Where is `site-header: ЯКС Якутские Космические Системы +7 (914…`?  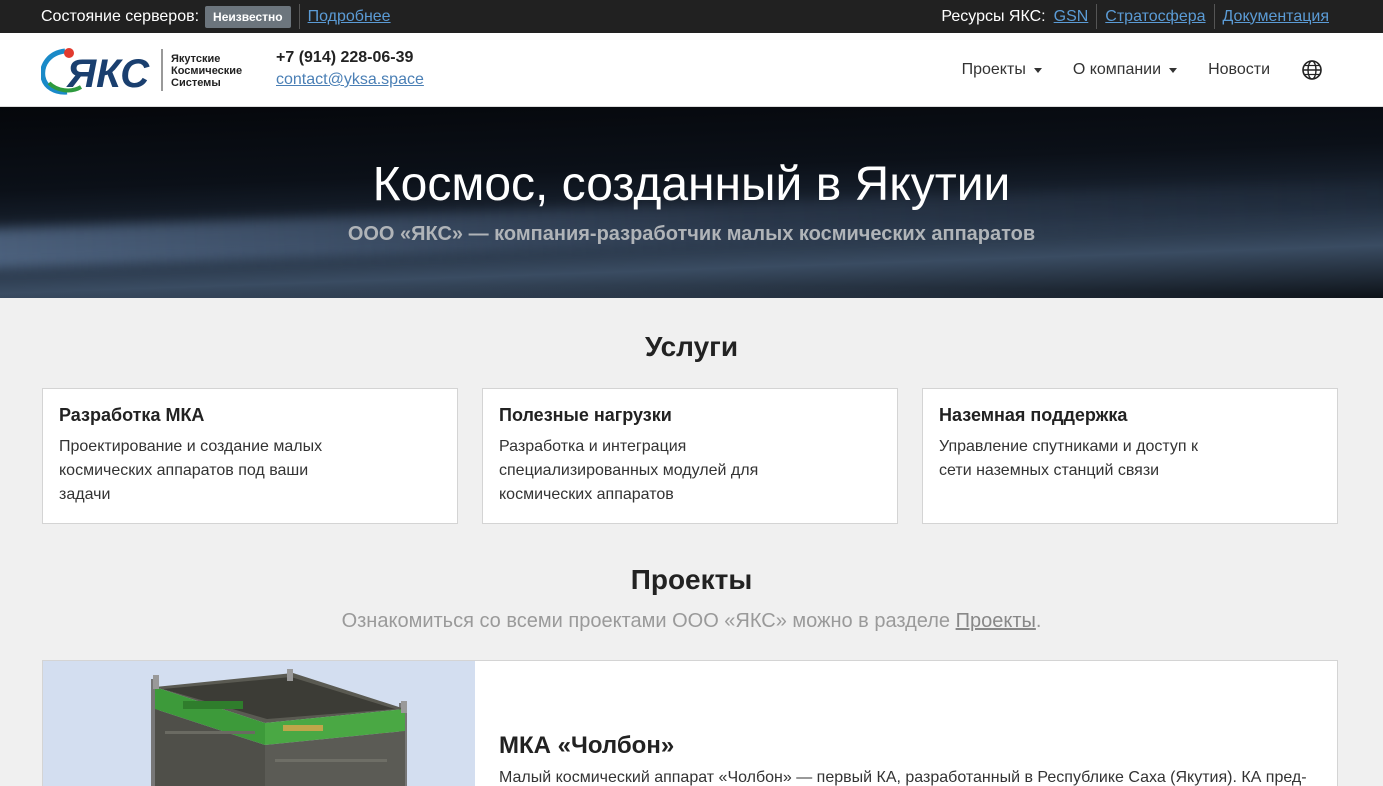
site-header: ЯКС Якутские Космические Системы +7 (914… is located at coordinates (691, 70).